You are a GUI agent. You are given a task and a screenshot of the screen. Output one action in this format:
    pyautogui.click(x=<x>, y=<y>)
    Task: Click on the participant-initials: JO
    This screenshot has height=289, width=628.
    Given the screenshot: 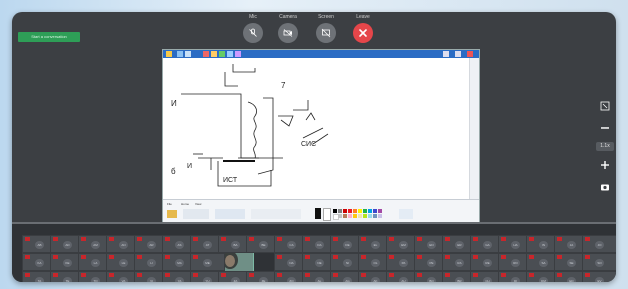 What is the action you would take?
    pyautogui.click(x=599, y=245)
    